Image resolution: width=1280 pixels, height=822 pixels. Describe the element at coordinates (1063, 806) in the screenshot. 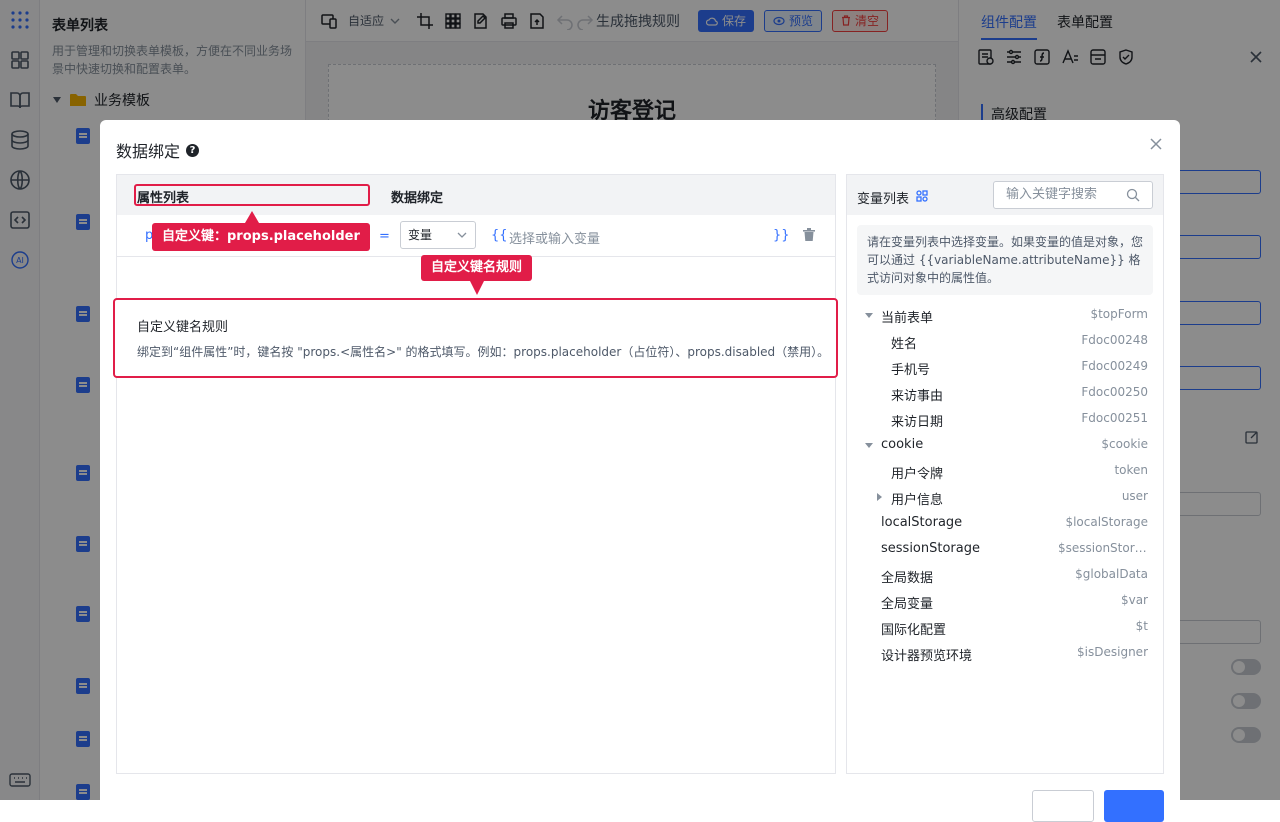

I see `cancel-button` at that location.